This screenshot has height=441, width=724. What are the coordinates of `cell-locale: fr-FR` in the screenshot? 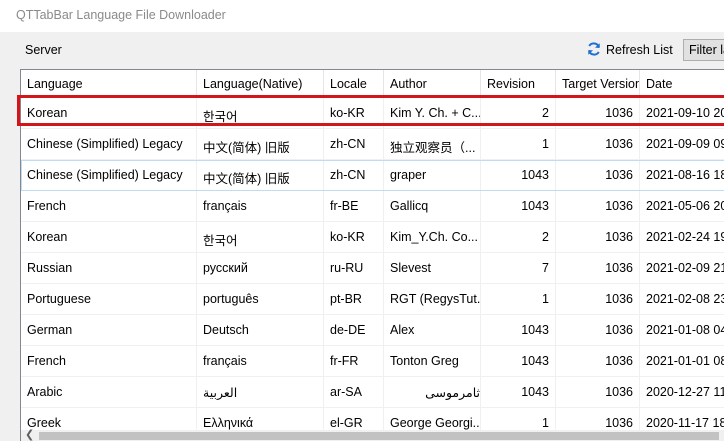 It's located at (354, 361).